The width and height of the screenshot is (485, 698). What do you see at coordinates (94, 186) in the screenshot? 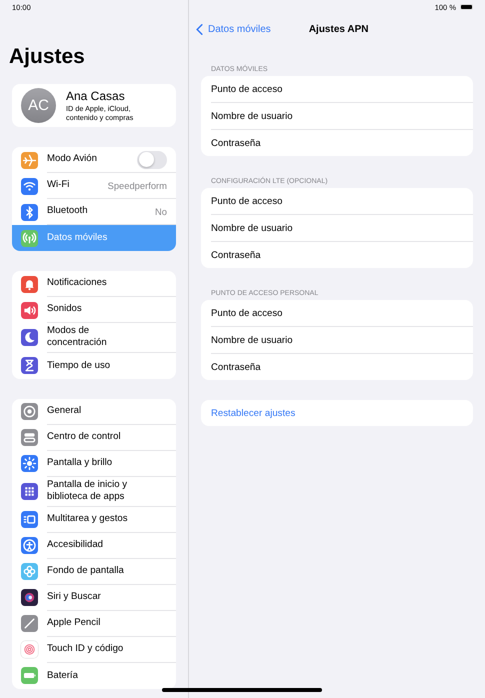
I see `settings-item: Wi-Fi Speedperform` at bounding box center [94, 186].